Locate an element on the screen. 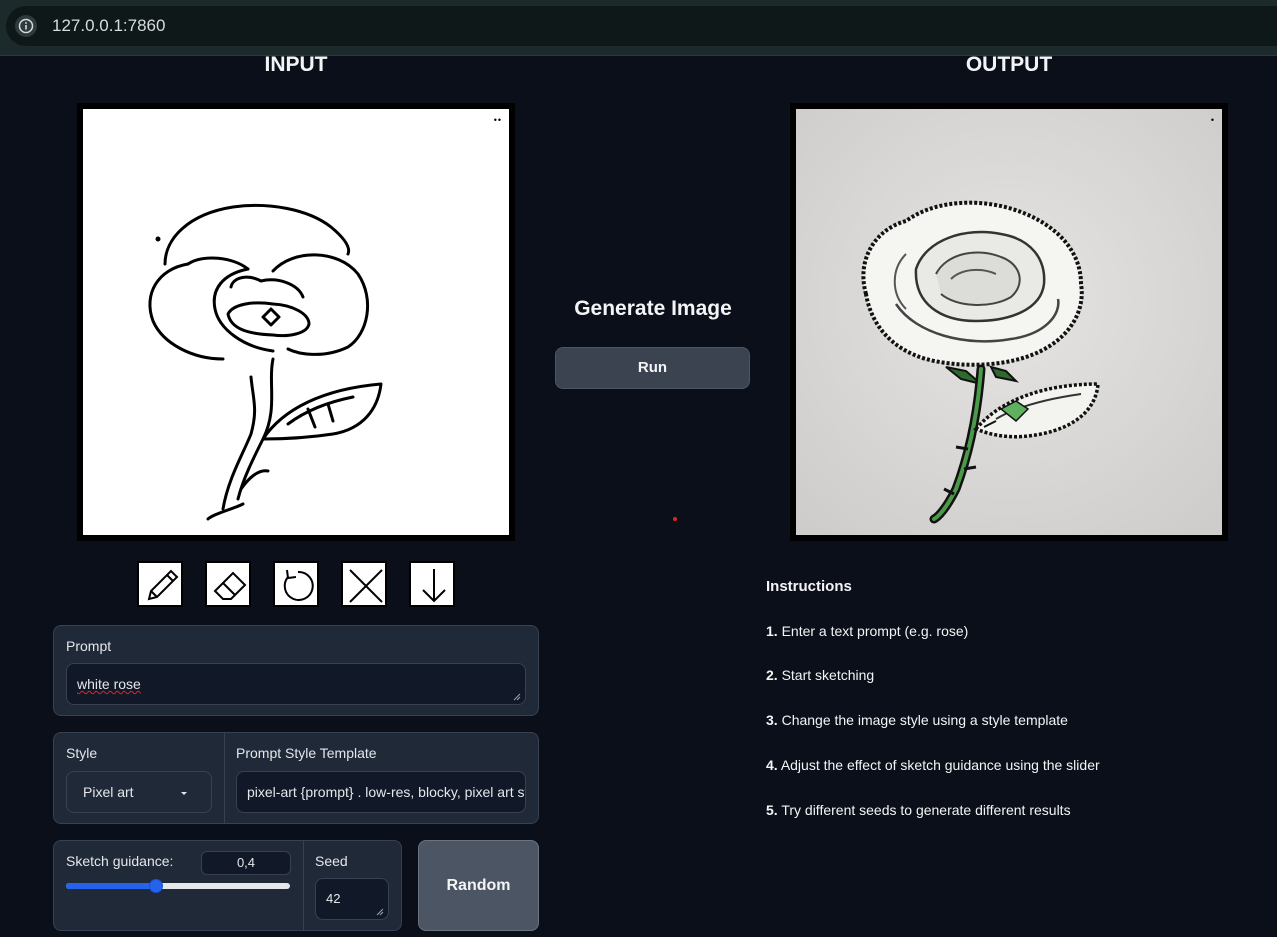 The height and width of the screenshot is (937, 1277). download-tool-button is located at coordinates (432, 584).